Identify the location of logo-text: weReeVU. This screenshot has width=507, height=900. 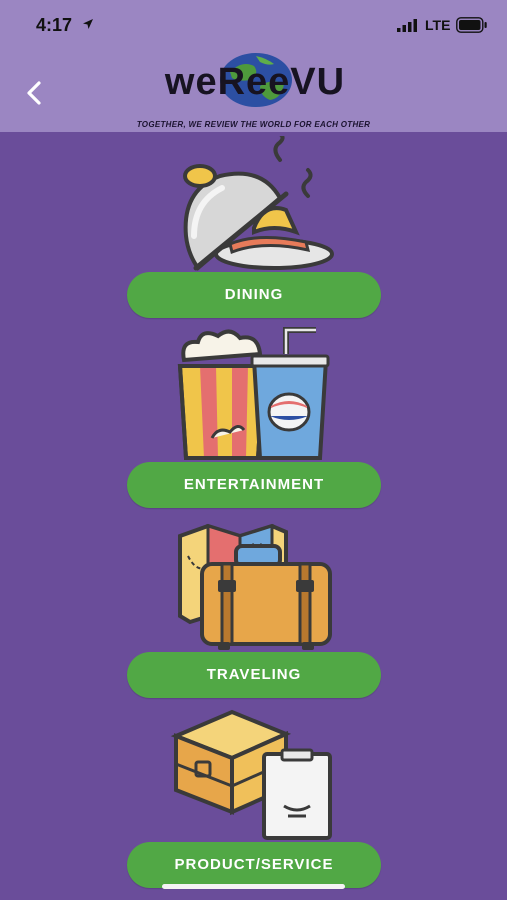
(255, 82).